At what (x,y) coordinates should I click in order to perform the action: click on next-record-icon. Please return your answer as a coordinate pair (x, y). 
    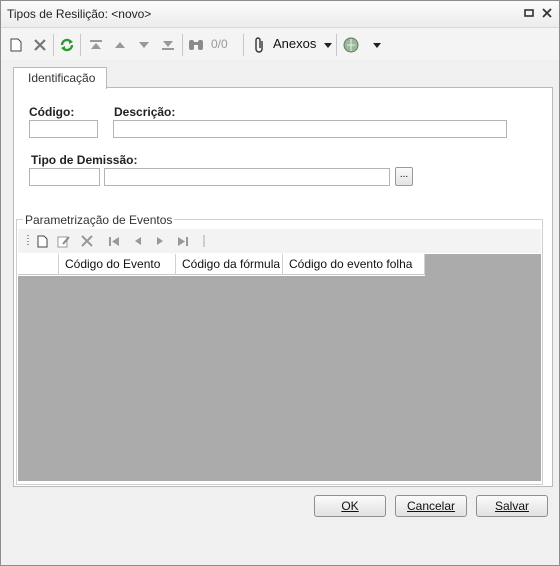
    Looking at the image, I should click on (144, 45).